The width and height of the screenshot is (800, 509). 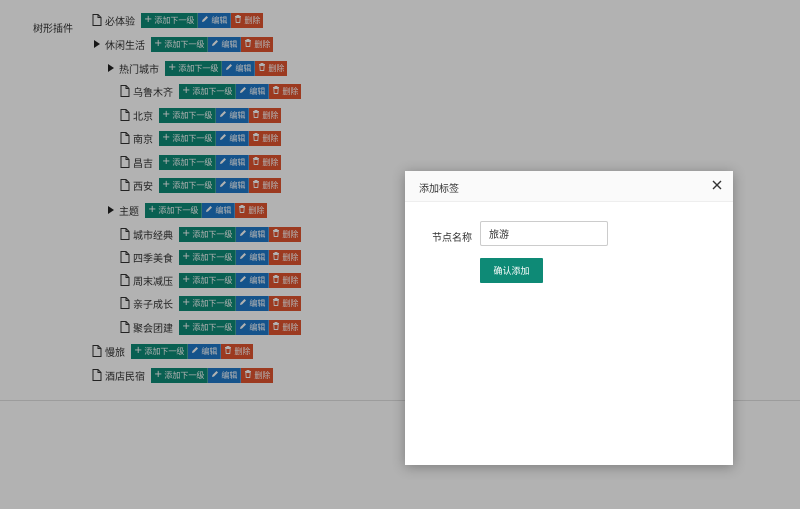 I want to click on confirm-add-button: 确认添加, so click(x=511, y=270).